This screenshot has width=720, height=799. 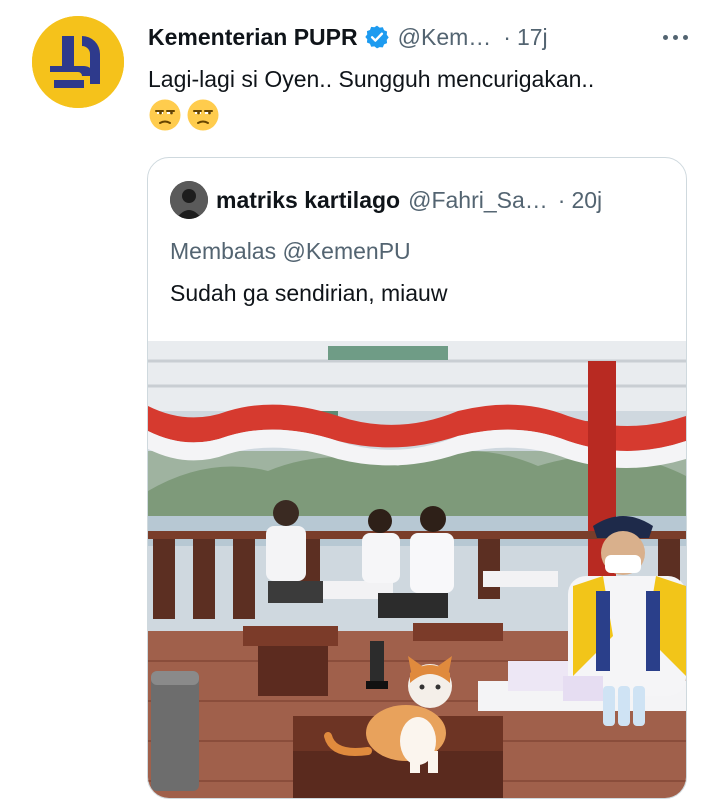 I want to click on quoted-avatar, so click(x=189, y=200).